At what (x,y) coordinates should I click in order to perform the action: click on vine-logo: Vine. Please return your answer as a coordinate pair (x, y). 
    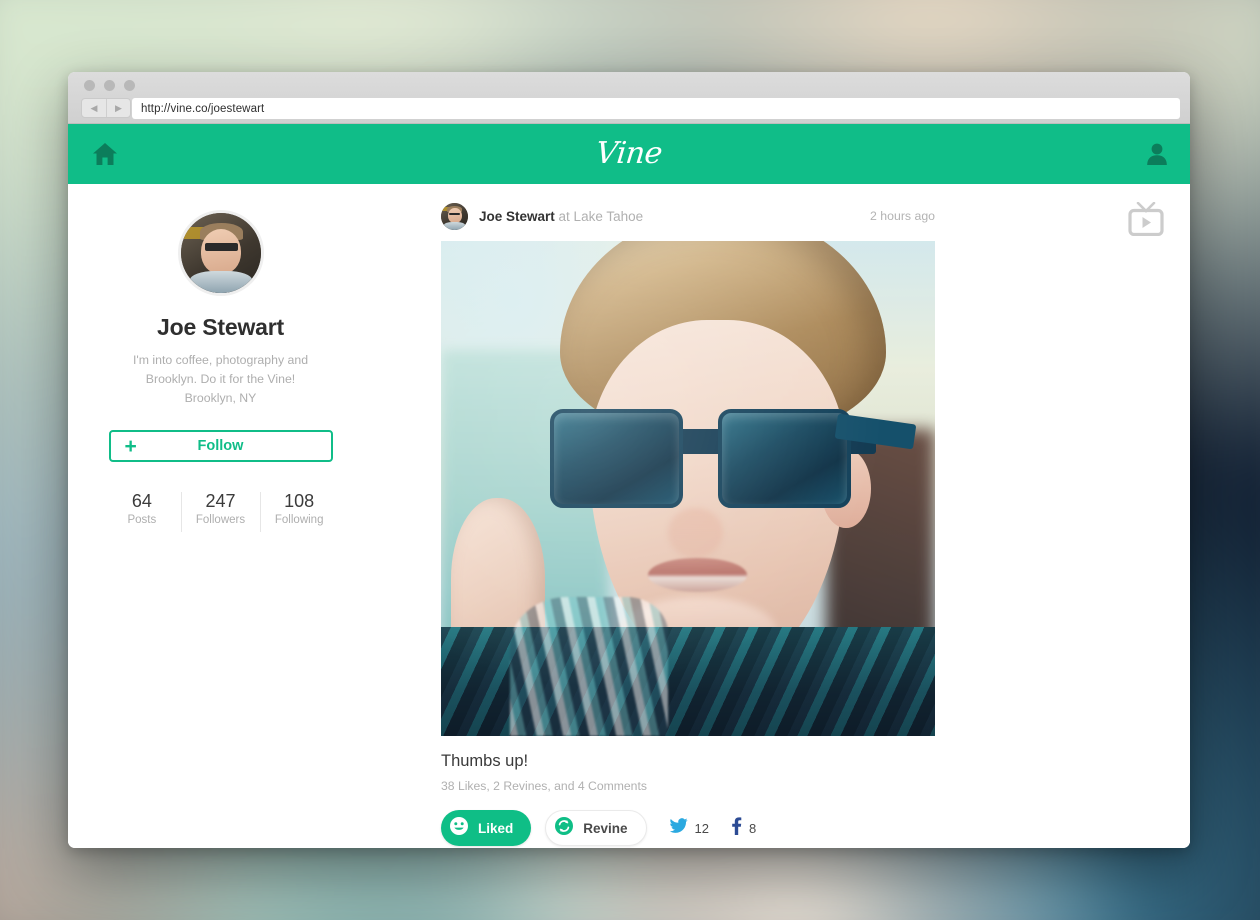
    Looking at the image, I should click on (628, 153).